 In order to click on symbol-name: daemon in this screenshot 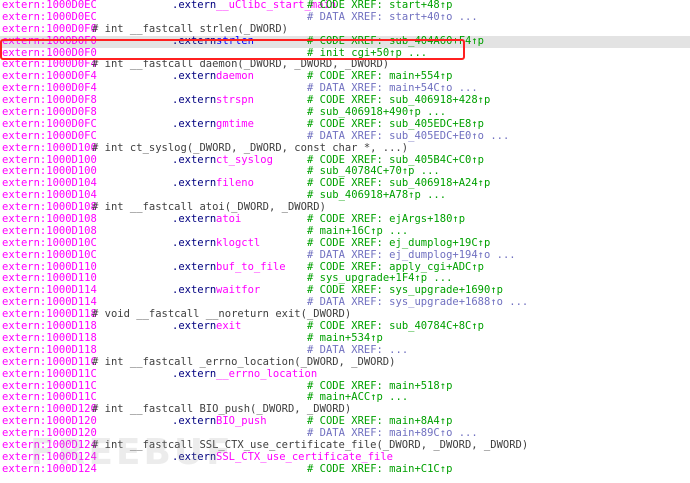, I will do `click(235, 76)`.